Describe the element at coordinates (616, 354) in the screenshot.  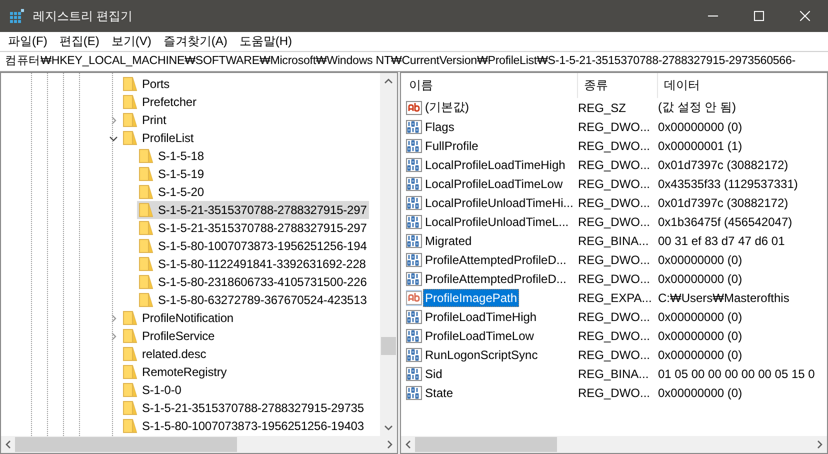
I see `value-row: RunLogonScriptSync REG_DWO... 0x00000000 (0)` at that location.